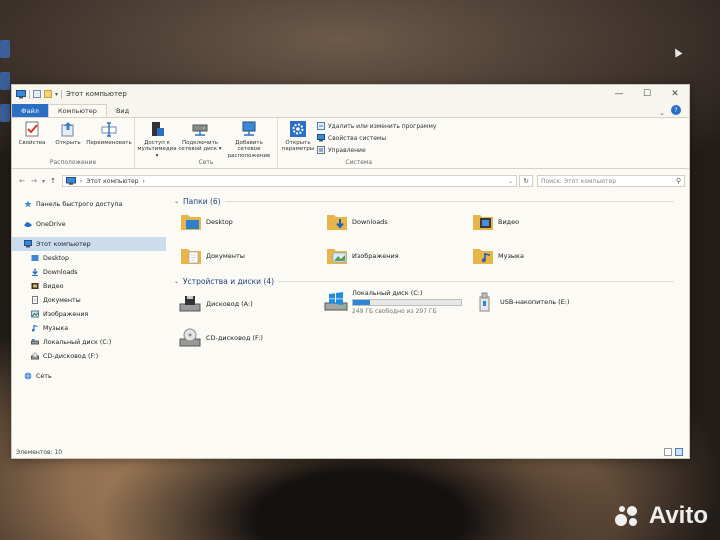  What do you see at coordinates (37, 94) in the screenshot?
I see `properties-quick-icon` at bounding box center [37, 94].